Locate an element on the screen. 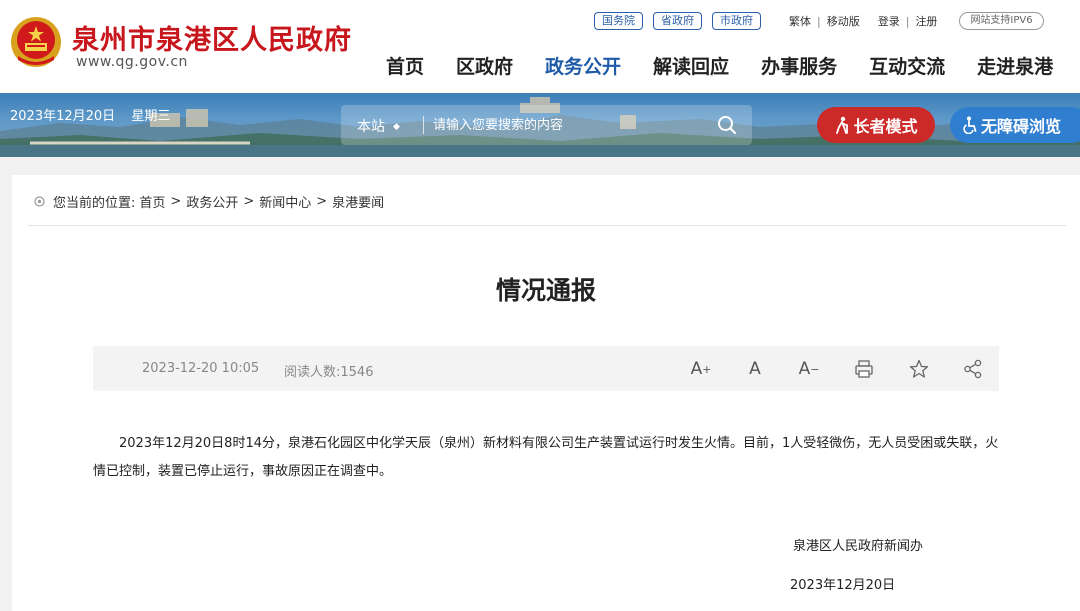  signature-org: 泉港区人民政府新闻办 is located at coordinates (858, 546).